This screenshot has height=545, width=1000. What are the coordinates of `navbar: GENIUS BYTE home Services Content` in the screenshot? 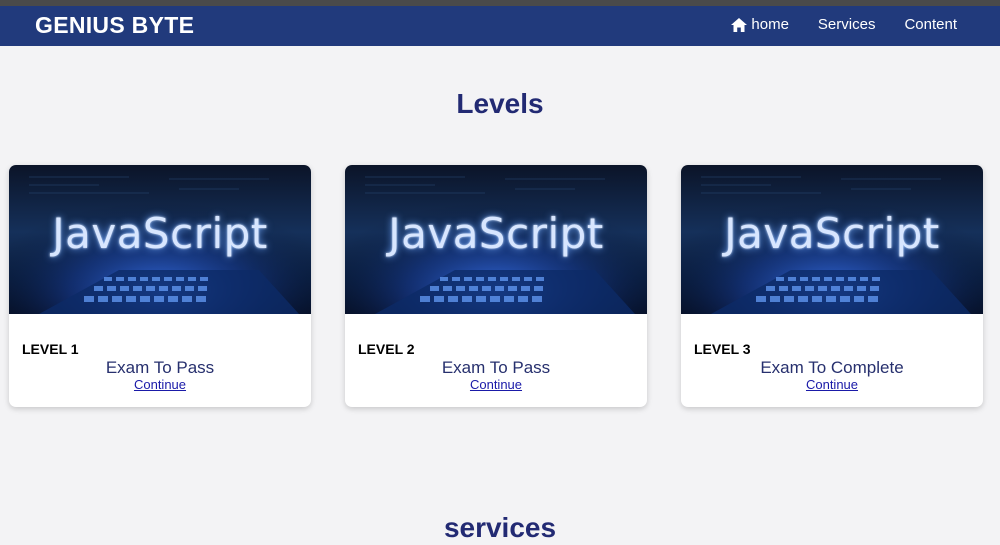 It's located at (500, 26).